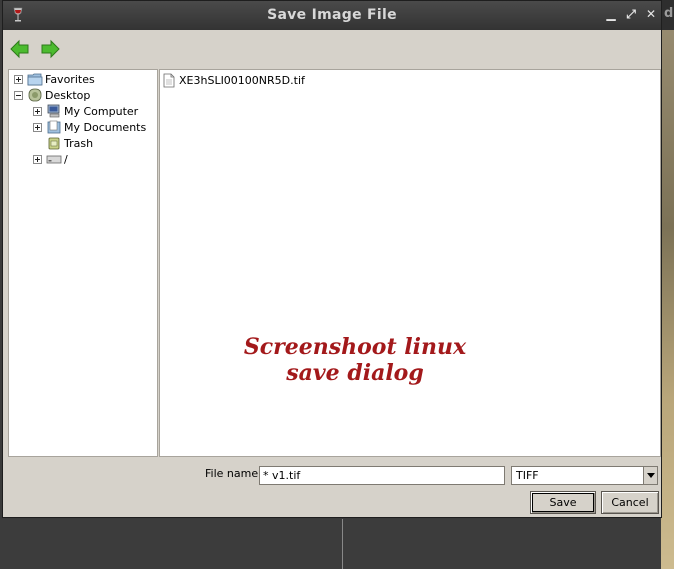 The height and width of the screenshot is (569, 674). Describe the element at coordinates (631, 14) in the screenshot. I see `maximize-button: ⤢` at that location.